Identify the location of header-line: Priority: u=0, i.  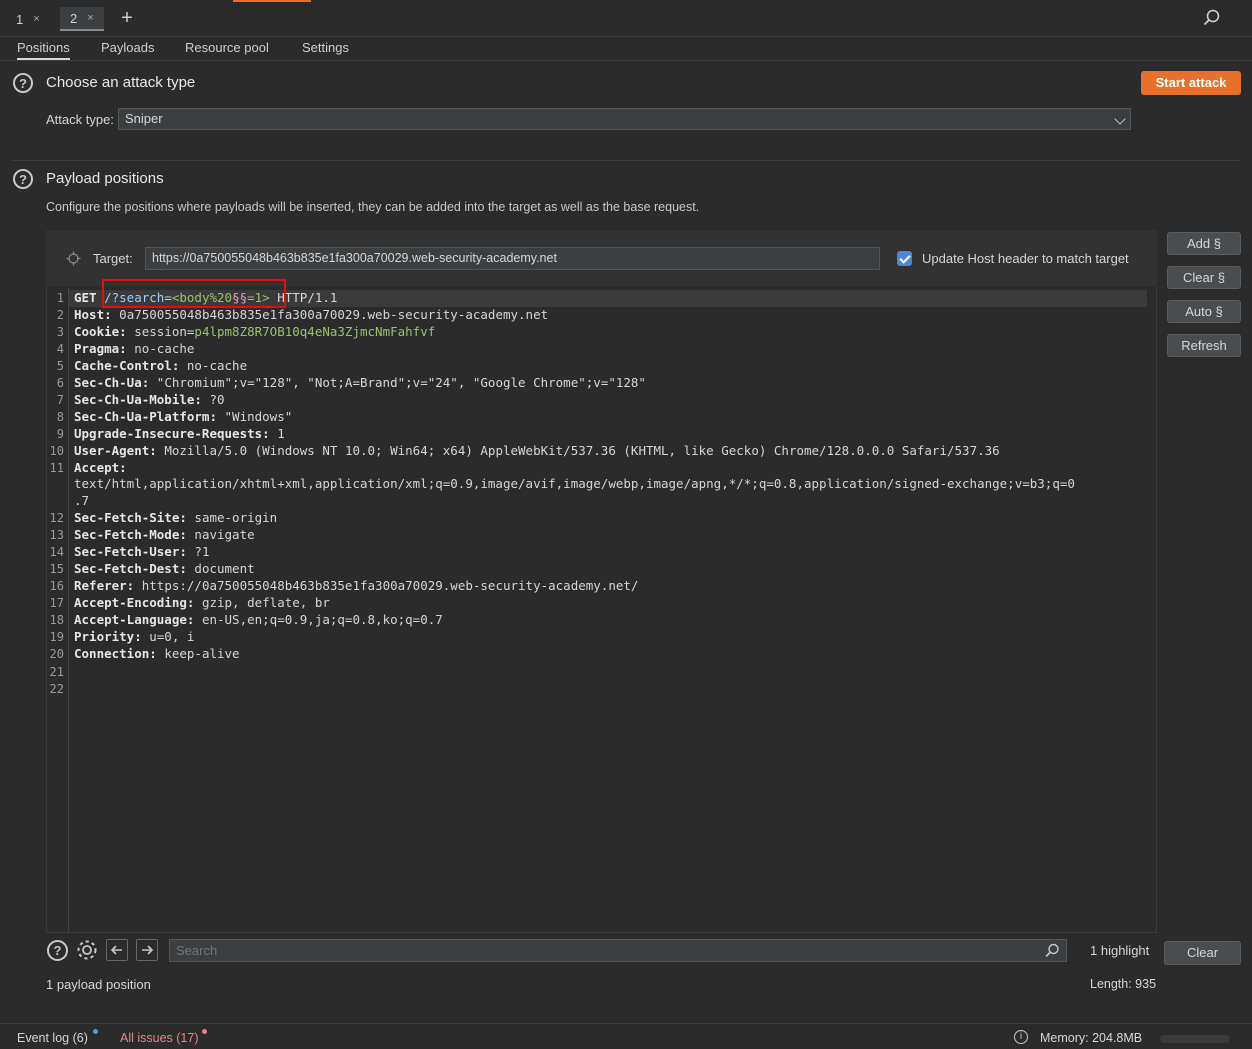
(134, 636).